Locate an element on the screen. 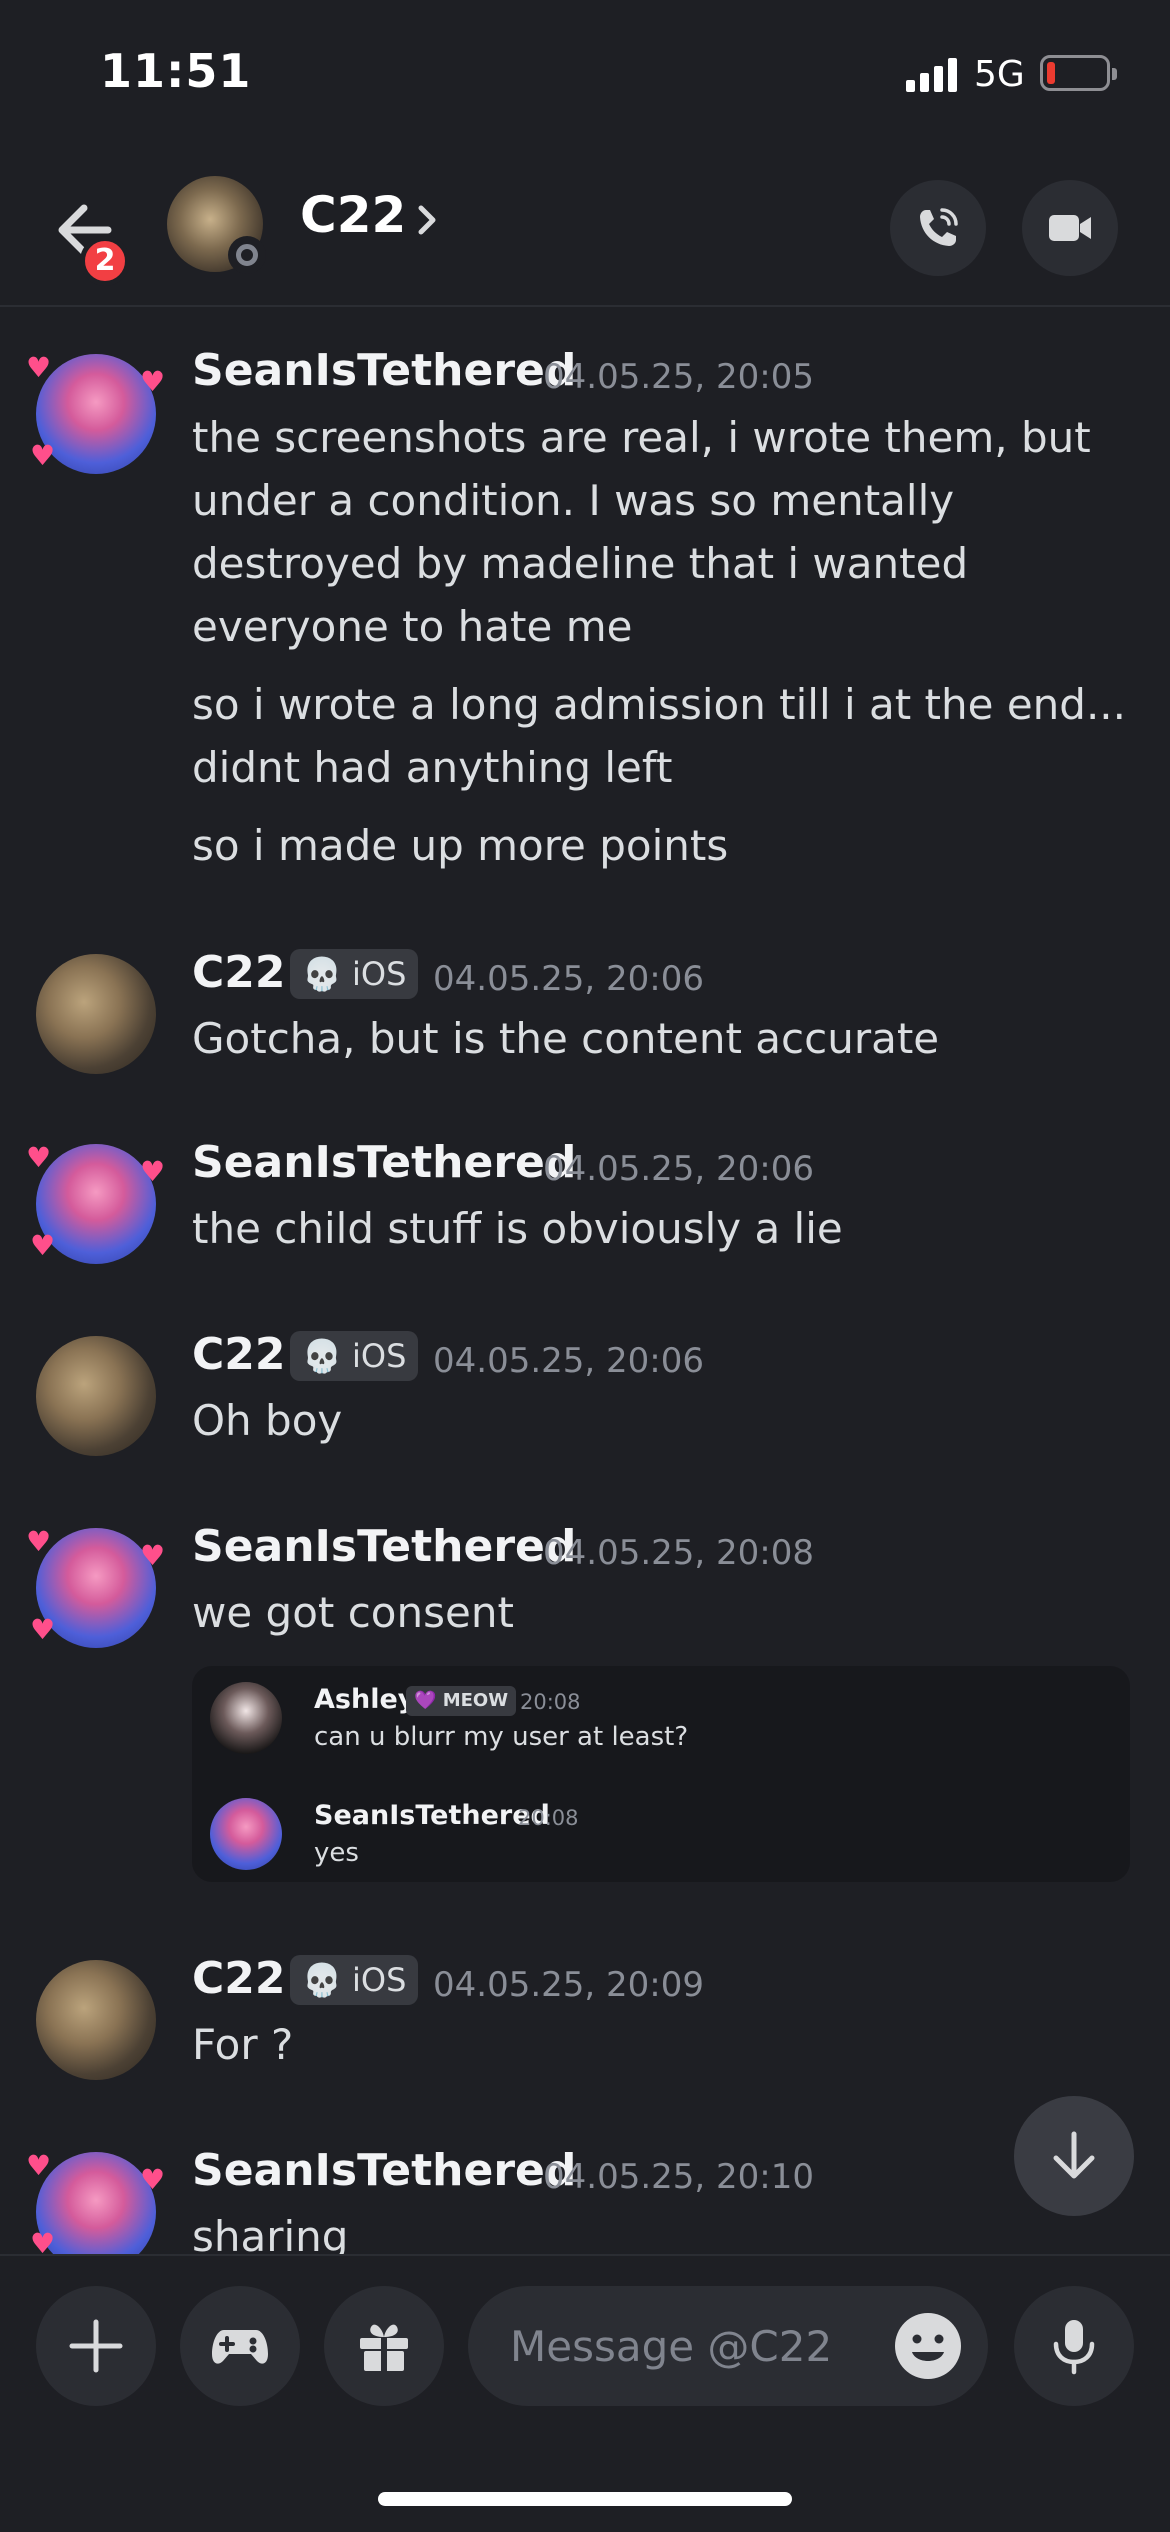  add-attachment-button is located at coordinates (96, 2346).